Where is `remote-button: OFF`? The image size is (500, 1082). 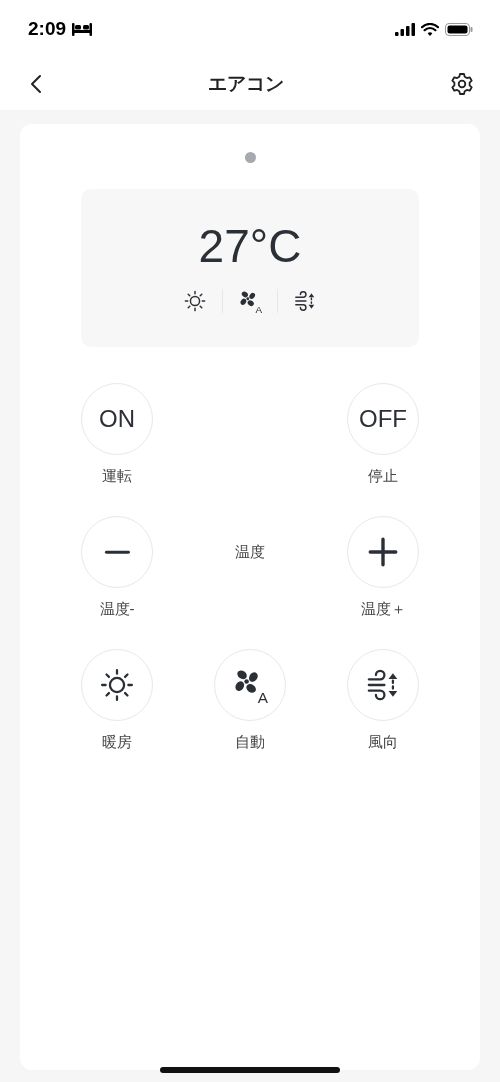
remote-button: OFF is located at coordinates (383, 419).